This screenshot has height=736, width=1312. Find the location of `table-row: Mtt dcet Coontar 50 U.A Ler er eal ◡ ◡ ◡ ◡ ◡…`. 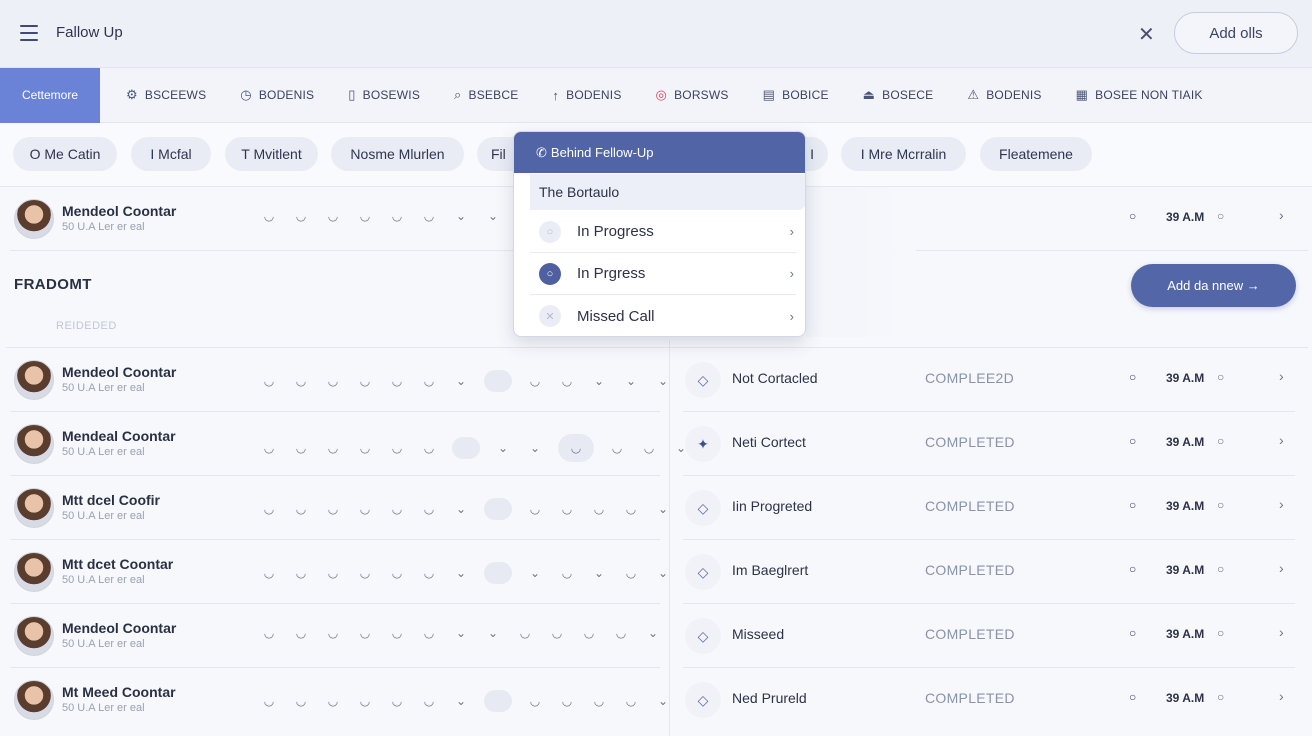

table-row: Mtt dcet Coontar 50 U.A Ler er eal ◡ ◡ ◡ ◡ ◡… is located at coordinates (339, 572).